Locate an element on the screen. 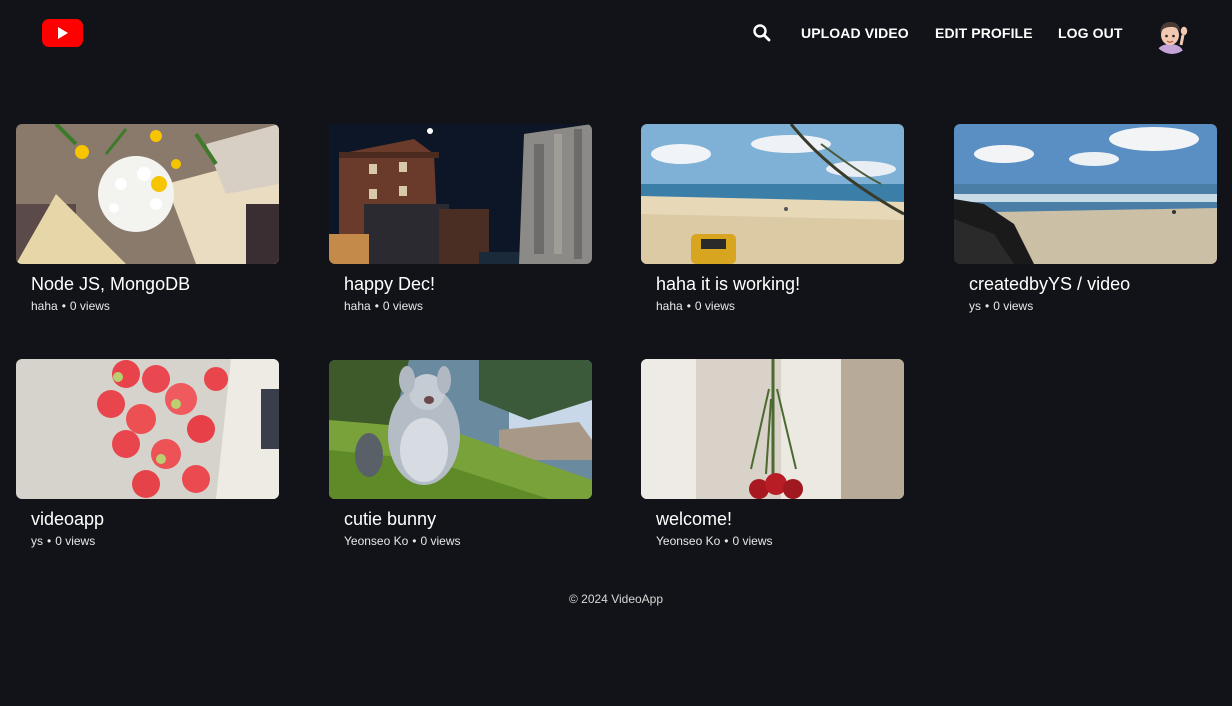 The width and height of the screenshot is (1232, 706). log-out-link: LOG OUT is located at coordinates (1090, 33).